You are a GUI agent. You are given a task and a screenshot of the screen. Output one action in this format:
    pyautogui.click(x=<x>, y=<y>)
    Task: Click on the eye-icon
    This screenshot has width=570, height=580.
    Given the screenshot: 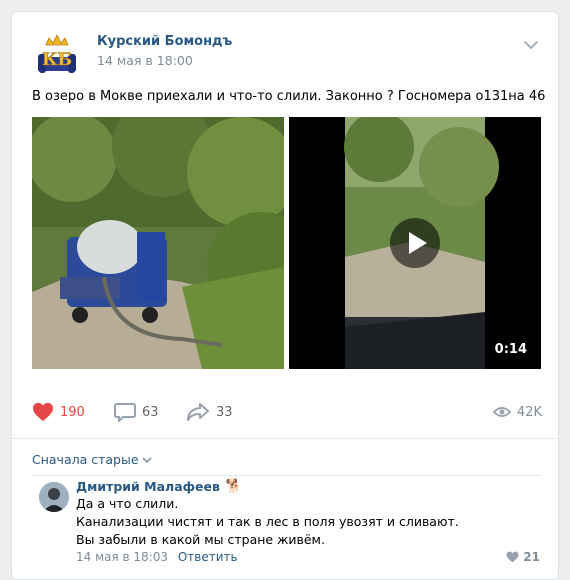 What is the action you would take?
    pyautogui.click(x=501, y=412)
    